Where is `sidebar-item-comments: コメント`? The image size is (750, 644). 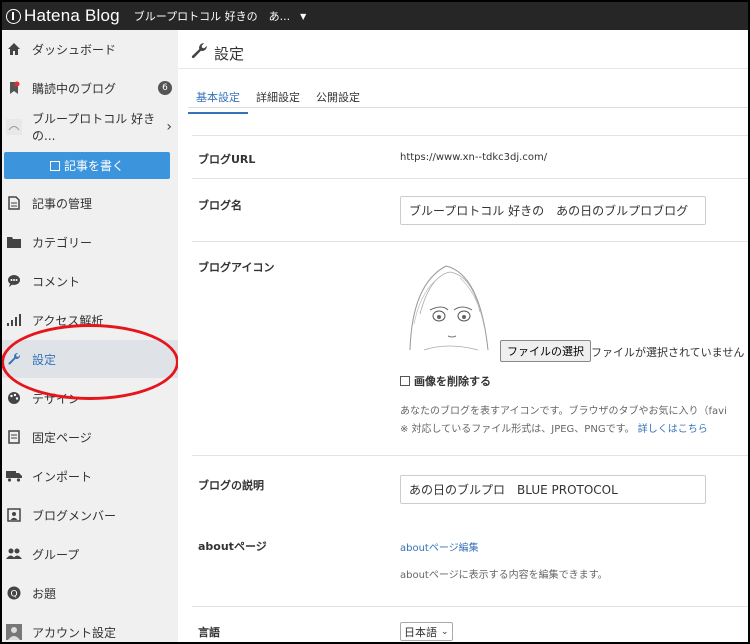
sidebar-item-comments: コメント is located at coordinates (90, 281).